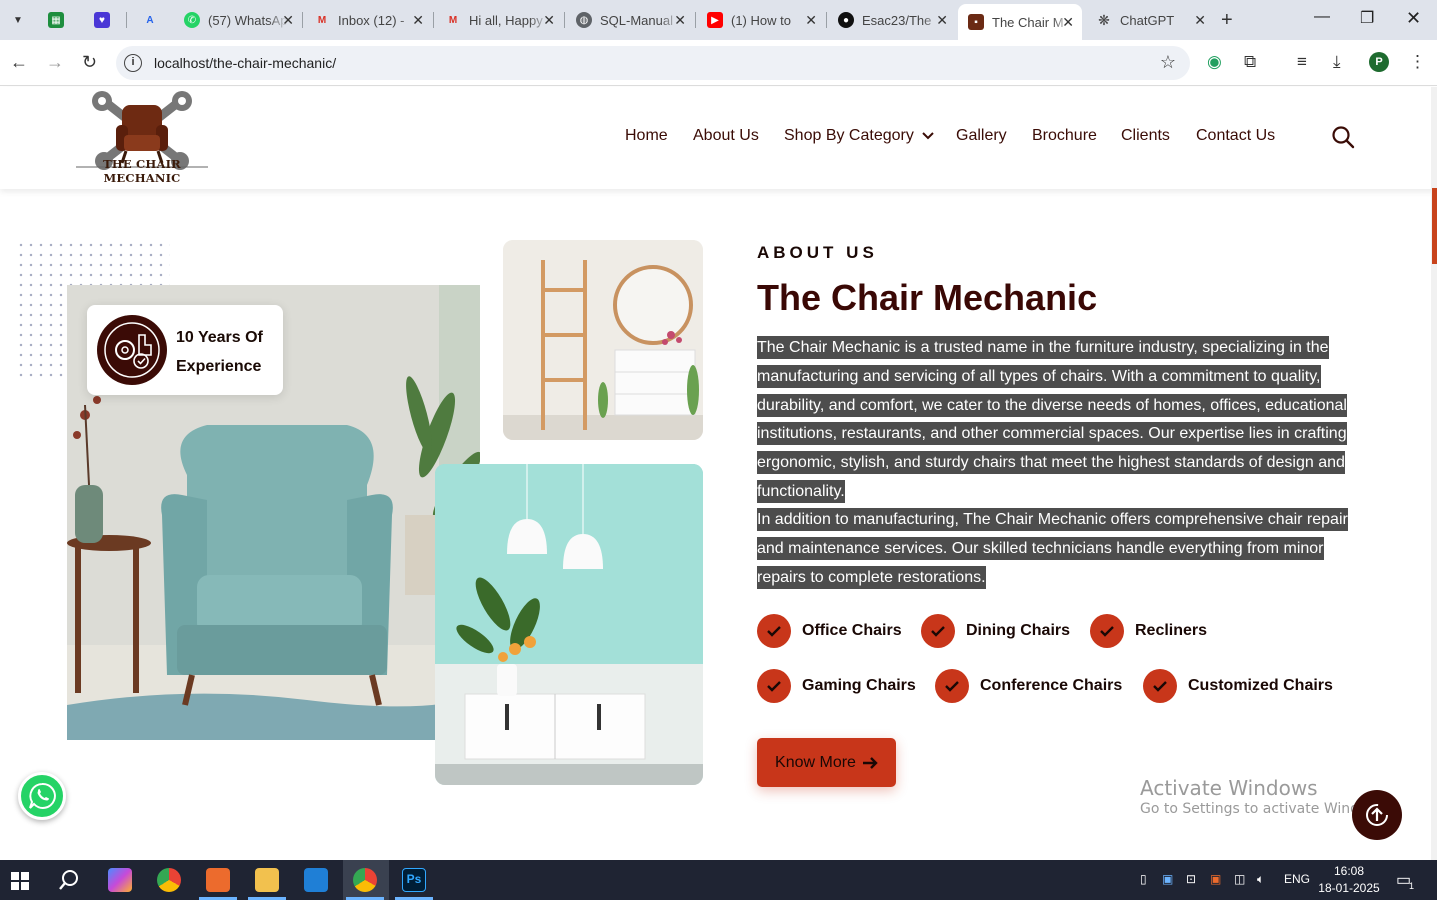 The height and width of the screenshot is (900, 1437). What do you see at coordinates (927, 297) in the screenshot?
I see `about-title: The Chair Mechanic` at bounding box center [927, 297].